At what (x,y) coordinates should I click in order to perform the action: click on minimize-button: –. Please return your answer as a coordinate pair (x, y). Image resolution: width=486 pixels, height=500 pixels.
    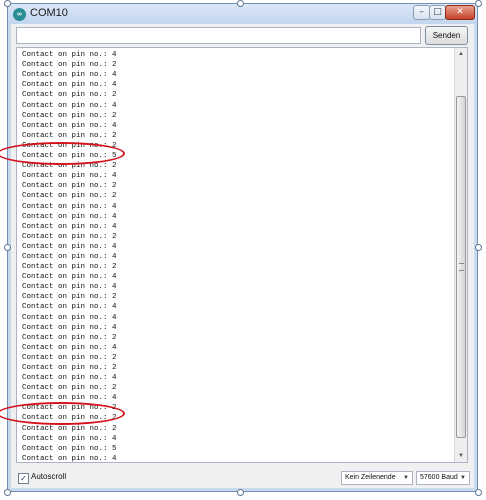
    Looking at the image, I should click on (421, 12).